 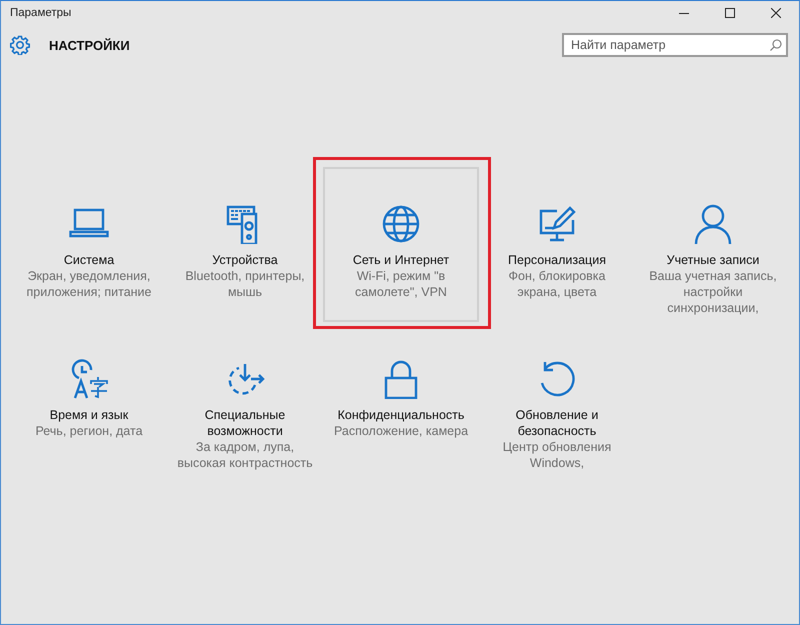 What do you see at coordinates (41, 13) in the screenshot?
I see `window-title: Параметры` at bounding box center [41, 13].